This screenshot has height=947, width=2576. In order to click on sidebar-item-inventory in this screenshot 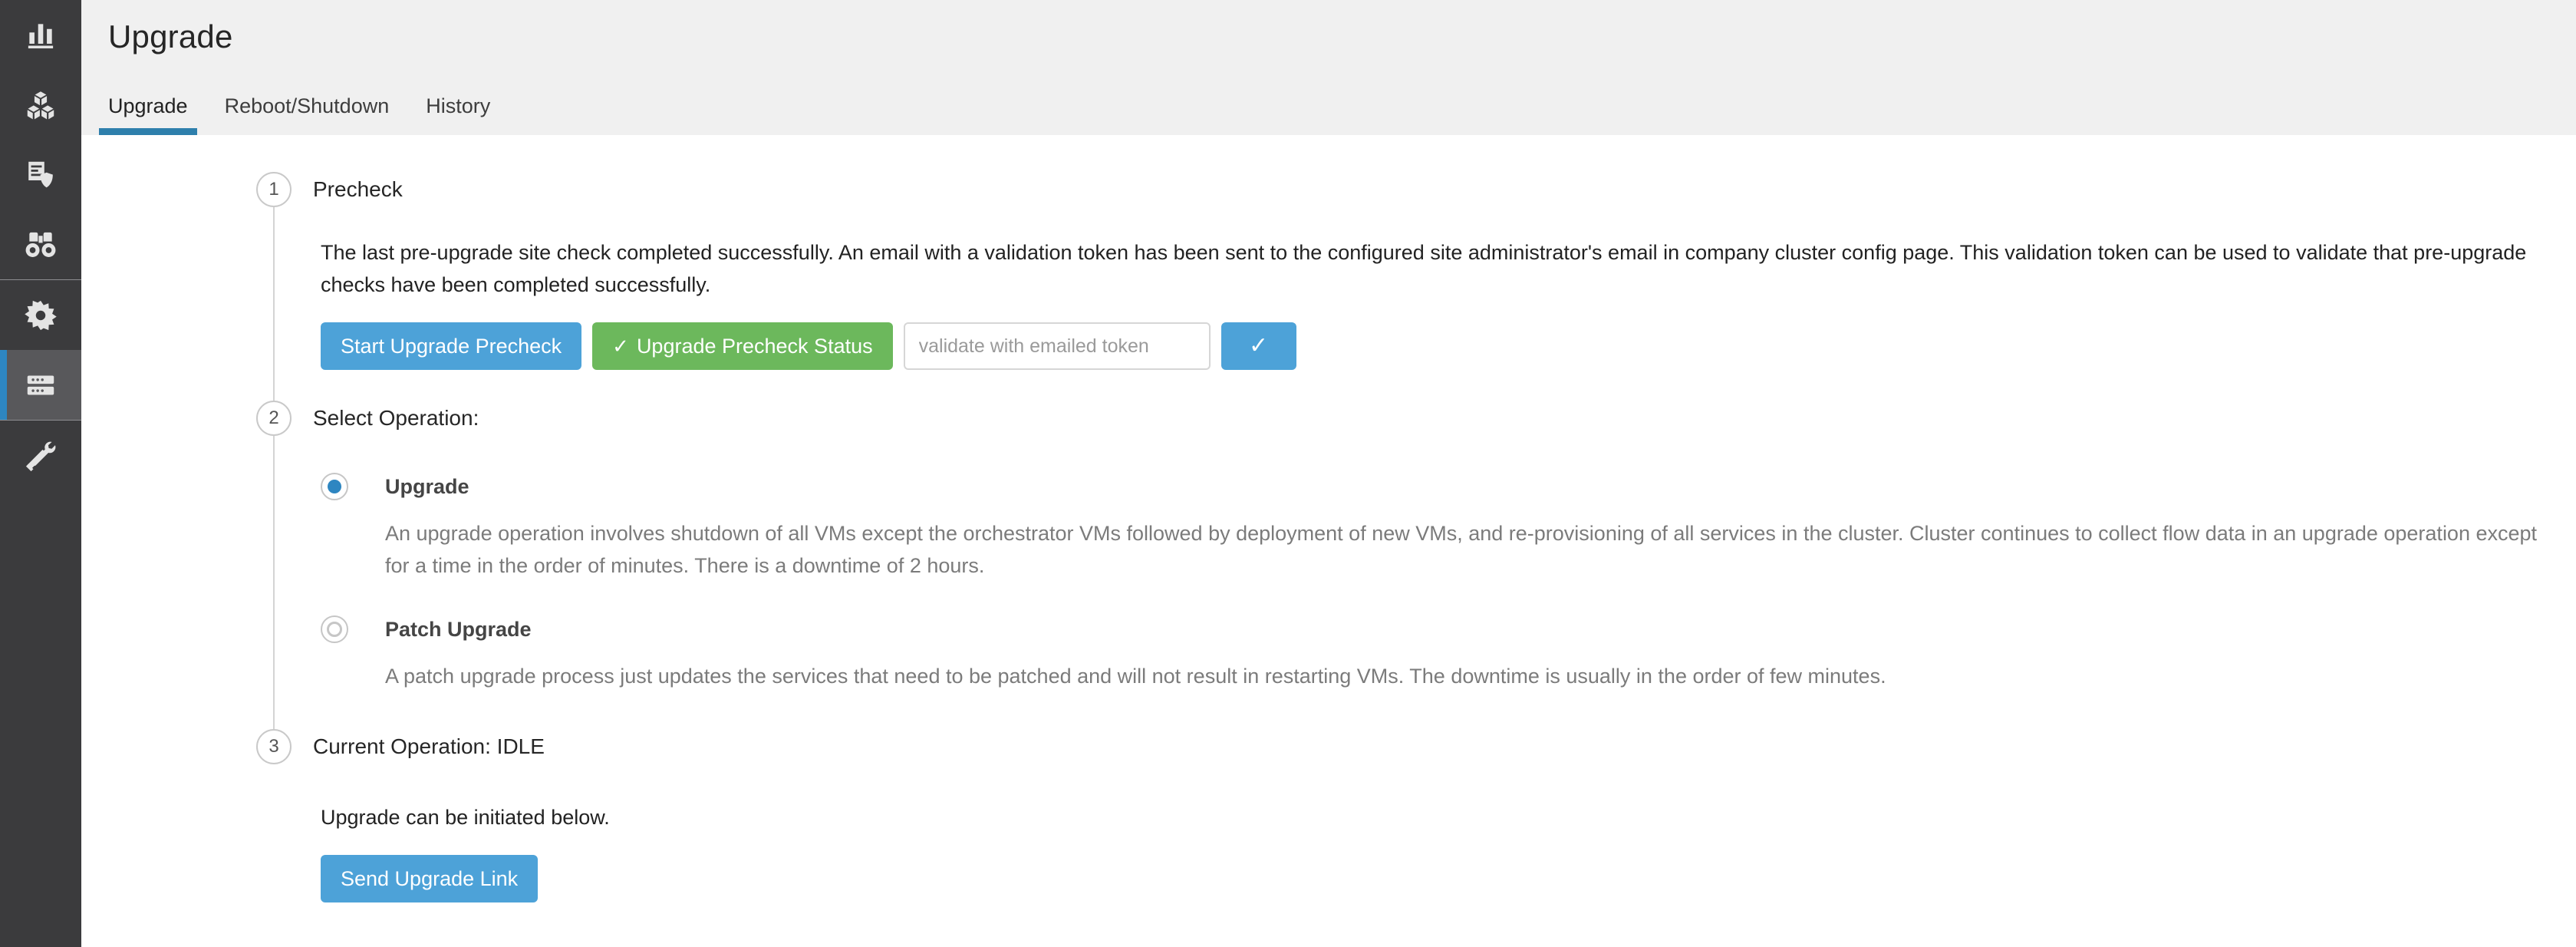, I will do `click(40, 105)`.